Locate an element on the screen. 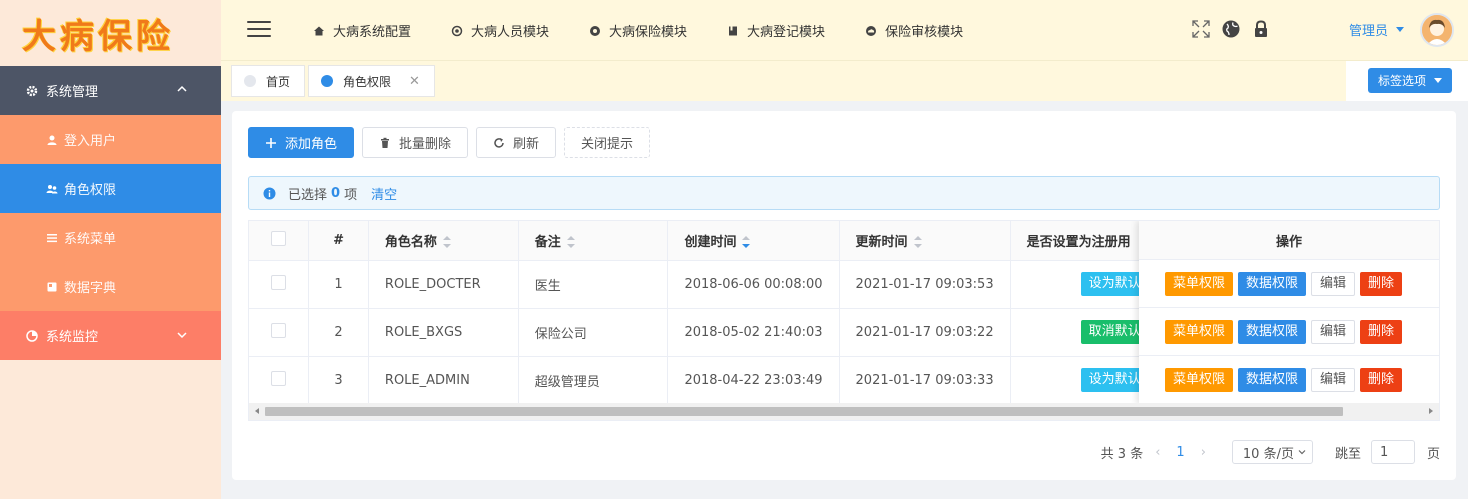 The height and width of the screenshot is (499, 1468). logo-text: 大病保险 is located at coordinates (98, 36).